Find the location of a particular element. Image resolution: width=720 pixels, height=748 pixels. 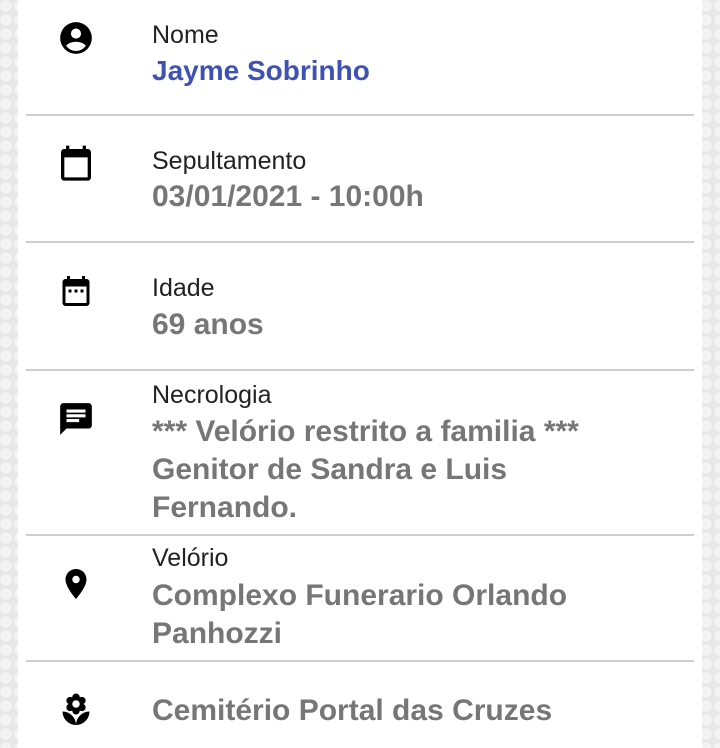

row-cemetery: Cemitério Portal das Cruzes is located at coordinates (360, 705).